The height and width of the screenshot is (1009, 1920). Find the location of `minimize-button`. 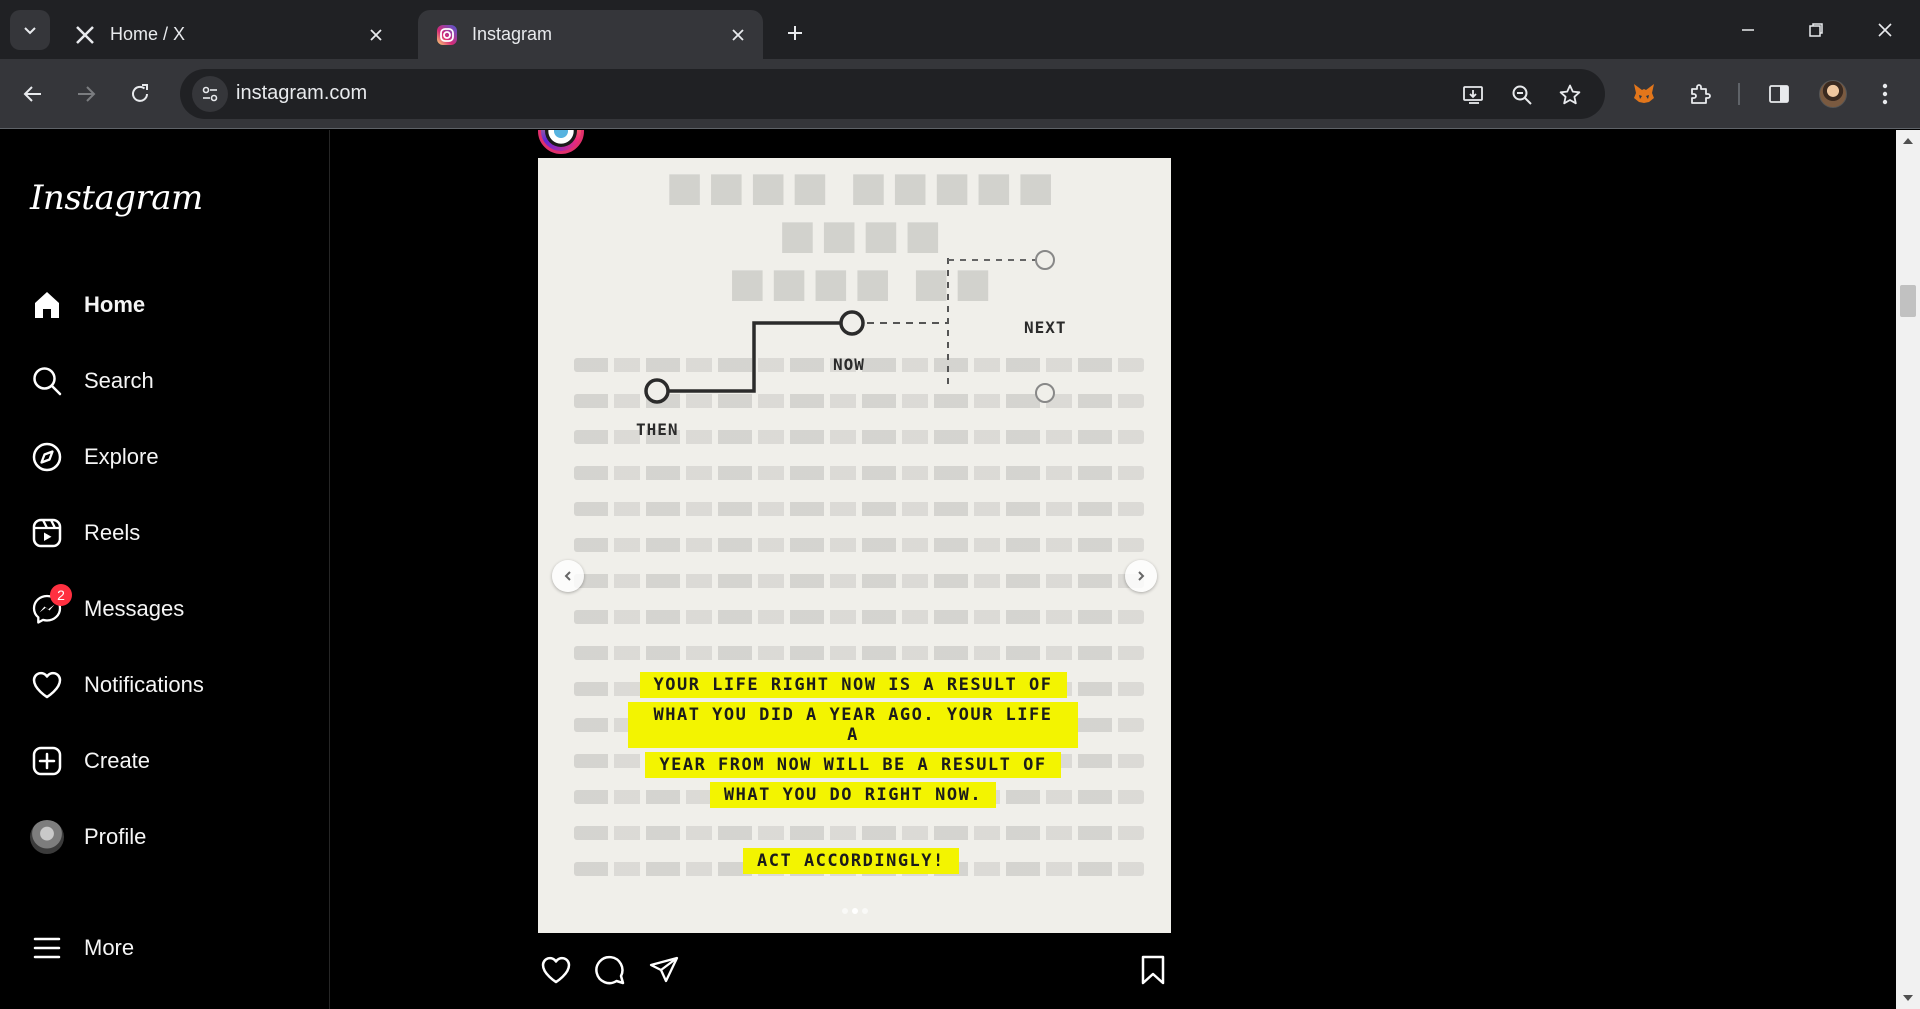

minimize-button is located at coordinates (1748, 30).